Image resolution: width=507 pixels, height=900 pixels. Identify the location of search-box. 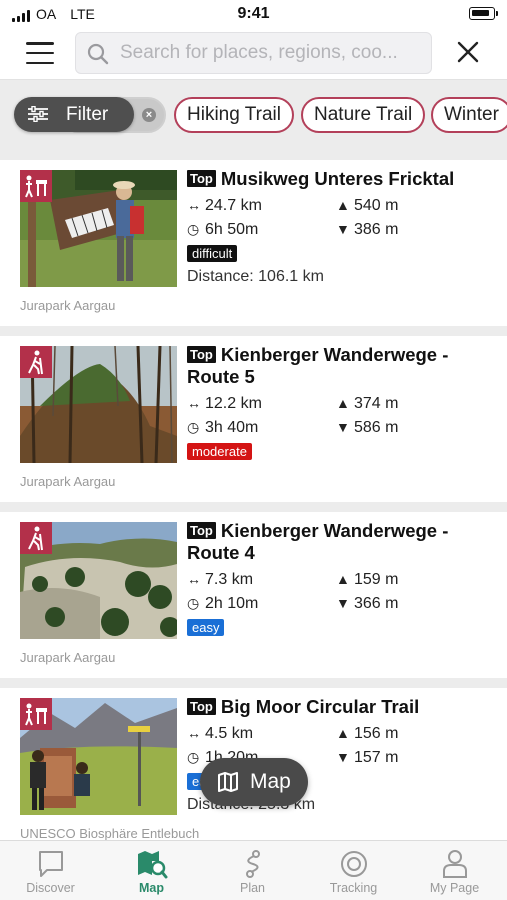
(253, 53).